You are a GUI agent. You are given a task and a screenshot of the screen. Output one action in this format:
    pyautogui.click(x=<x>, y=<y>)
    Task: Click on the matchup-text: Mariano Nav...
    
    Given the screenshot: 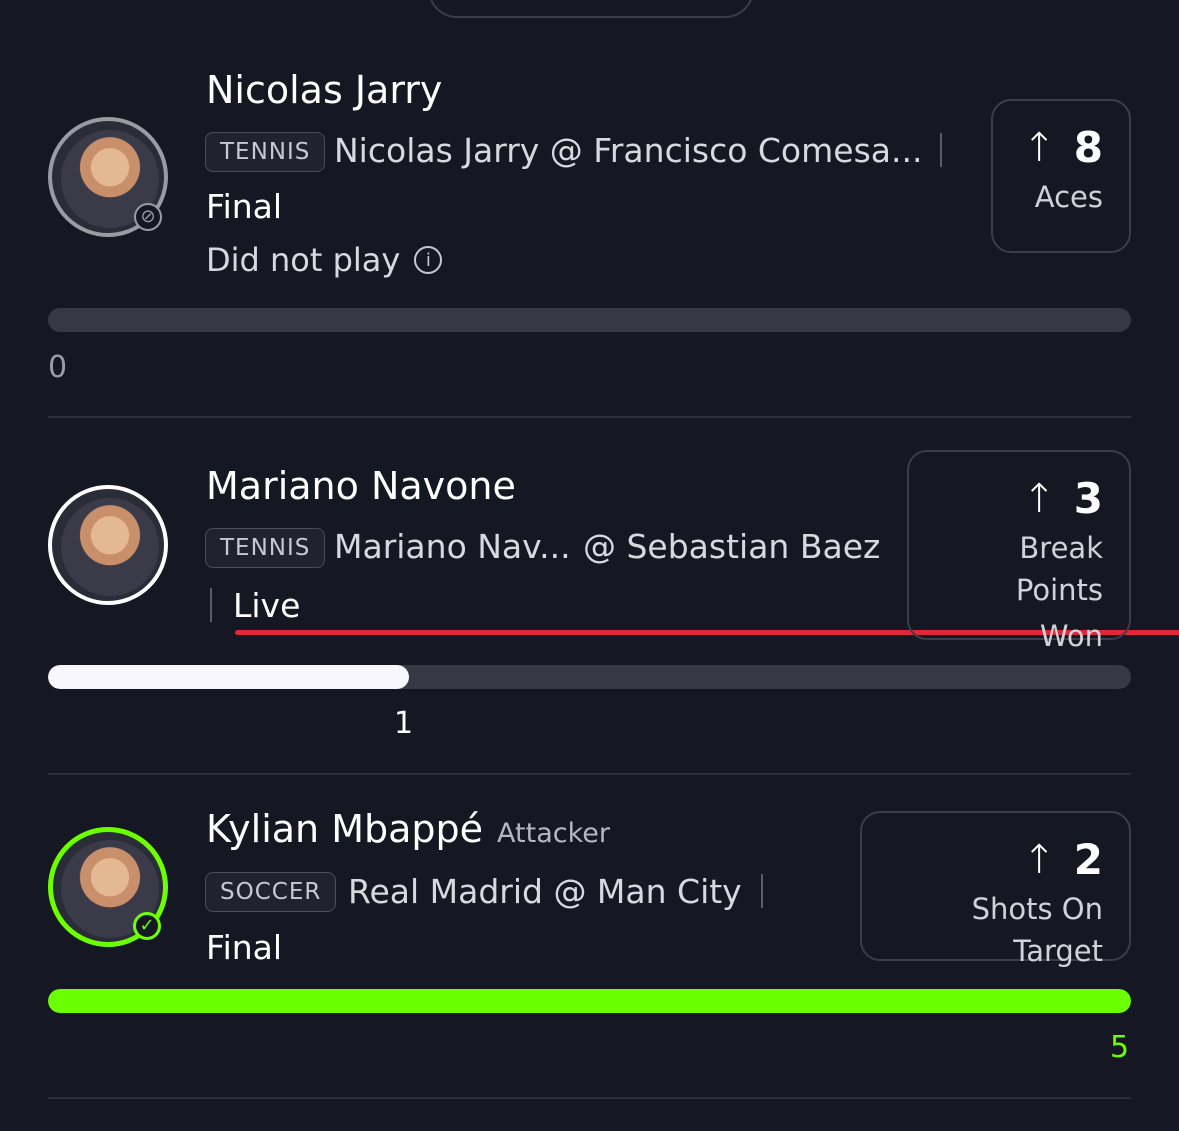 What is the action you would take?
    pyautogui.click(x=452, y=546)
    